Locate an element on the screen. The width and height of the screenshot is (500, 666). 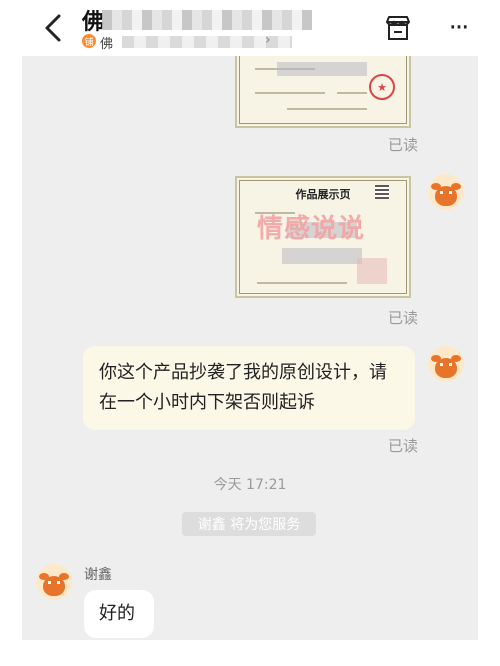
system-notice-text: 谢鑫 将为您服务 is located at coordinates (249, 525).